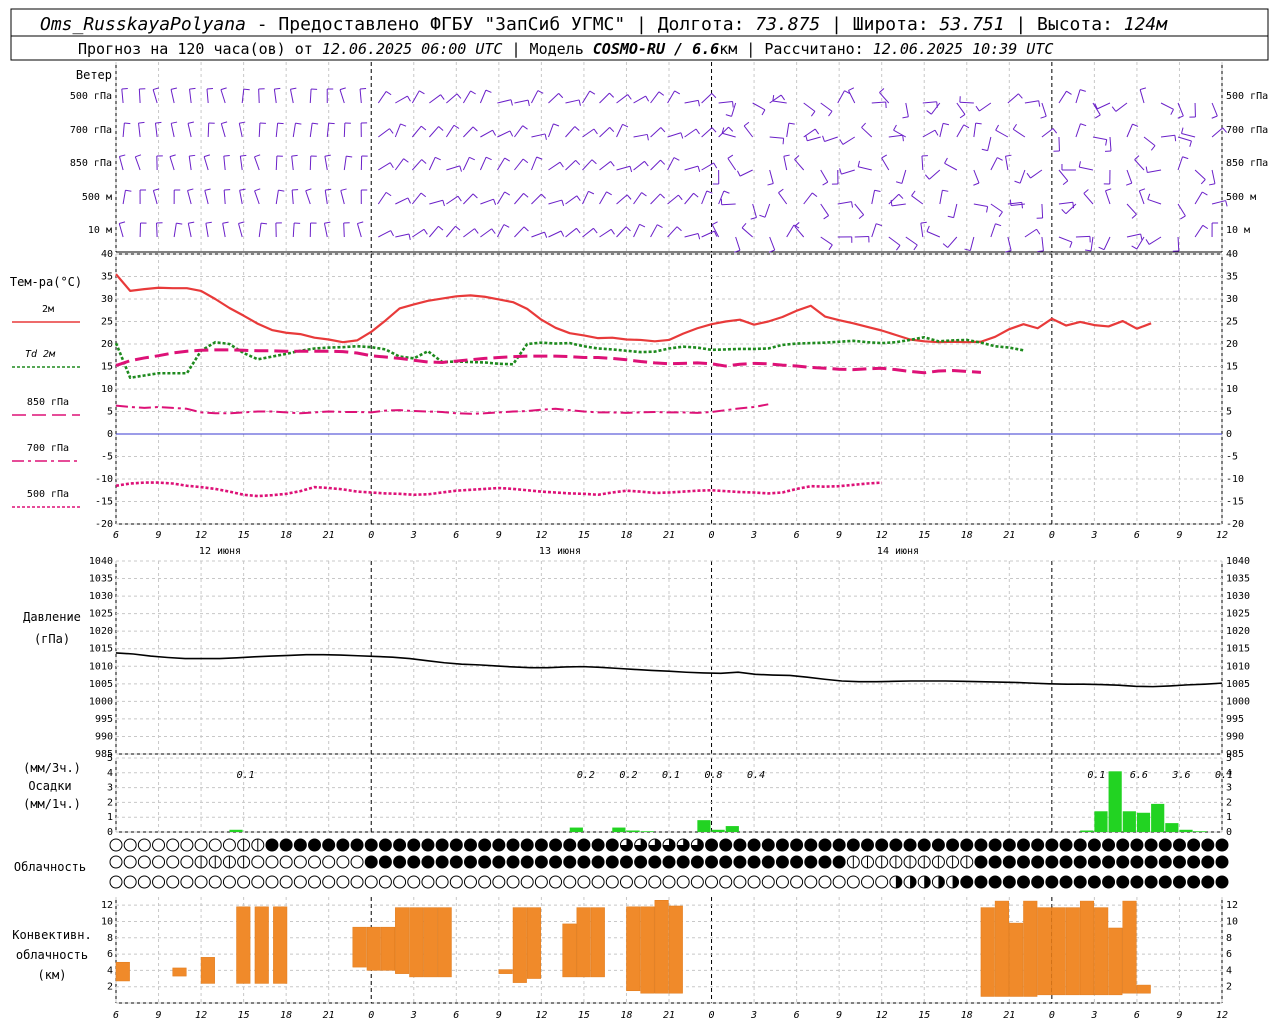 The height and width of the screenshot is (1024, 1280). What do you see at coordinates (1229, 817) in the screenshot?
I see `precip-tick-label-right: 1` at bounding box center [1229, 817].